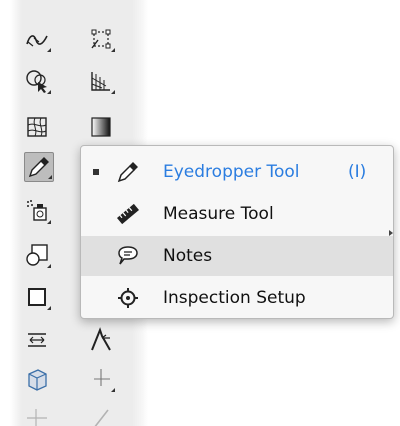 The height and width of the screenshot is (426, 400). Describe the element at coordinates (37, 417) in the screenshot. I see `artboard-tool-icon` at that location.